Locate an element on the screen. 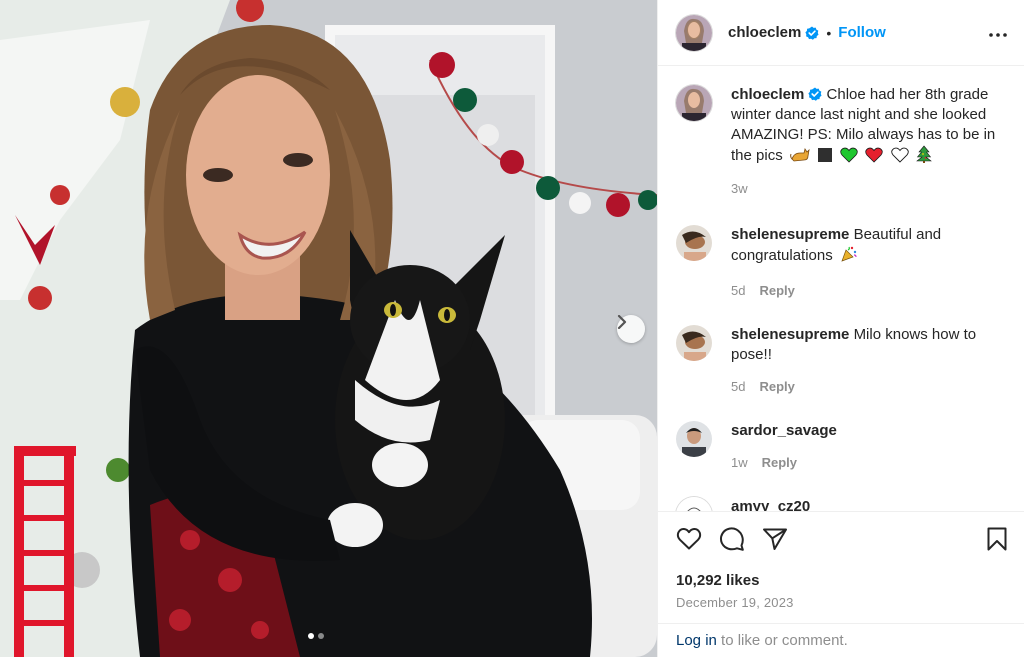 Image resolution: width=1024 pixels, height=657 pixels. bookmark-icon is located at coordinates (997, 541).